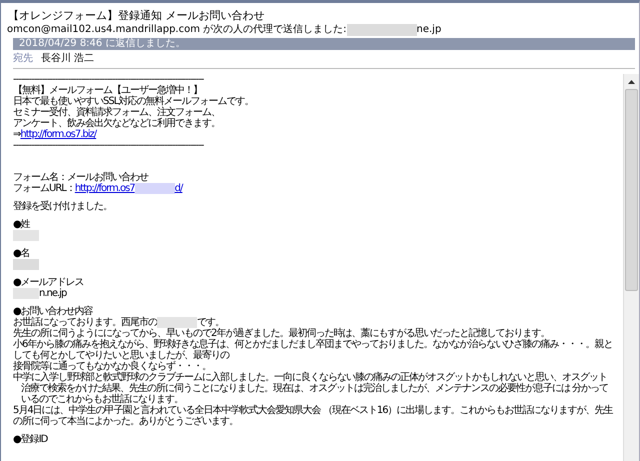  Describe the element at coordinates (137, 16) in the screenshot. I see `email-subject: 【オレンジフォーム】登録通知 メールお問い合わせ` at that location.